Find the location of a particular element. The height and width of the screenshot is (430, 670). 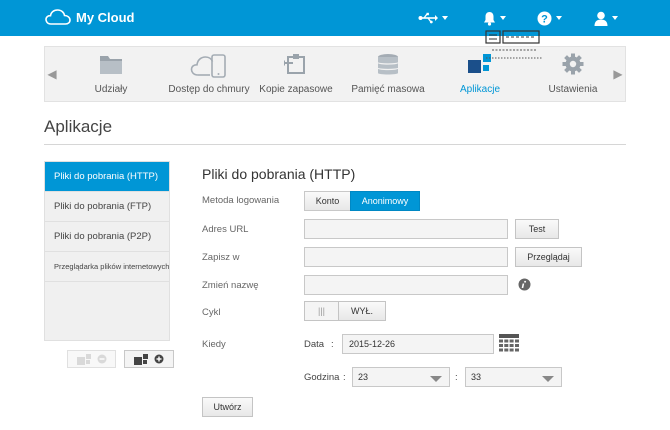

nav-item-storage: Pamięć masowa is located at coordinates (388, 74).